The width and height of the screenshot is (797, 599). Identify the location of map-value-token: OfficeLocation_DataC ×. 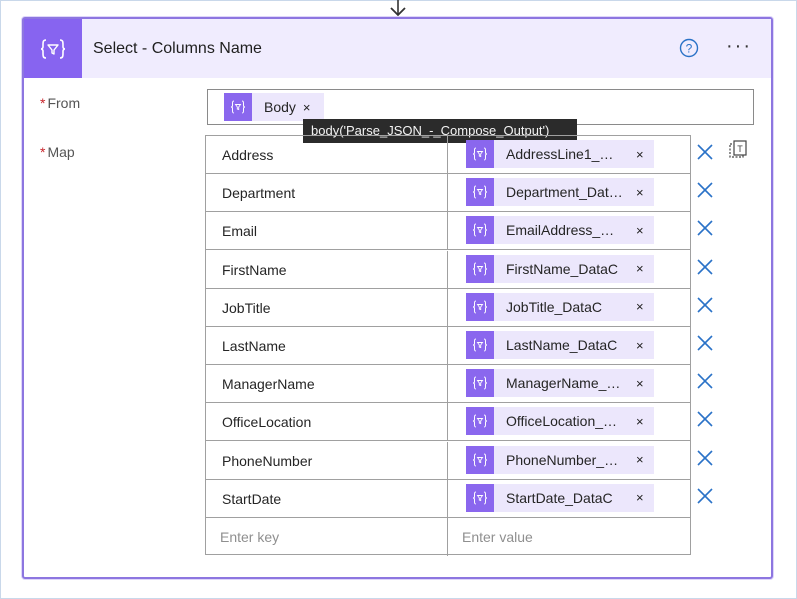
(560, 421).